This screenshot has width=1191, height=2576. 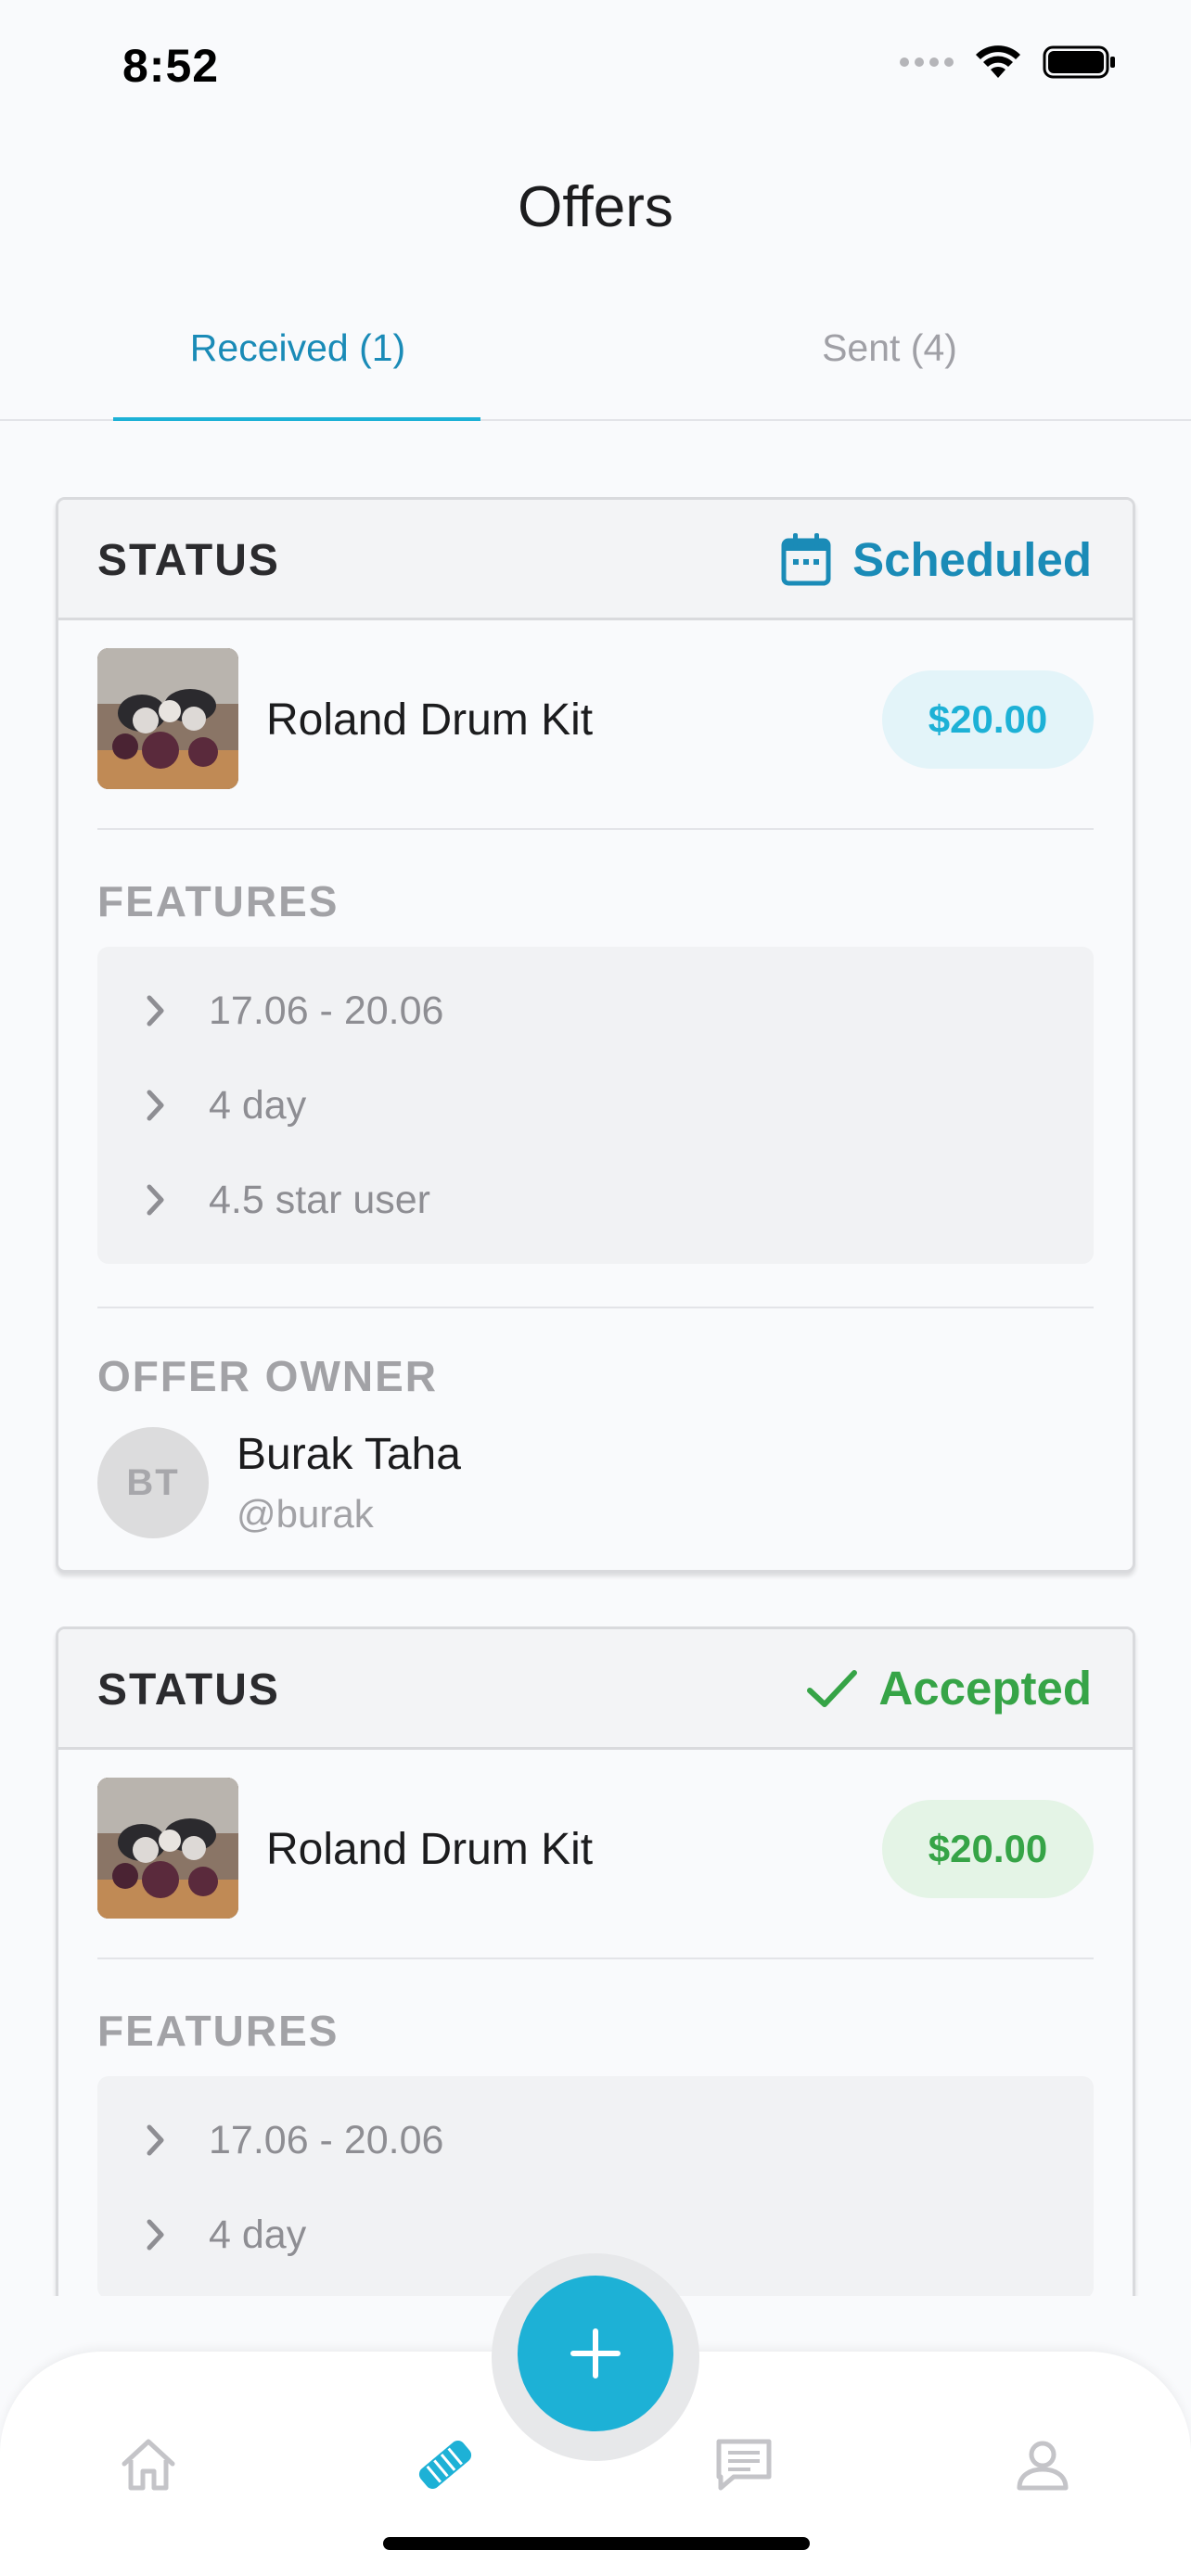 I want to click on offer-card-header: STATUS Accepted, so click(x=595, y=1689).